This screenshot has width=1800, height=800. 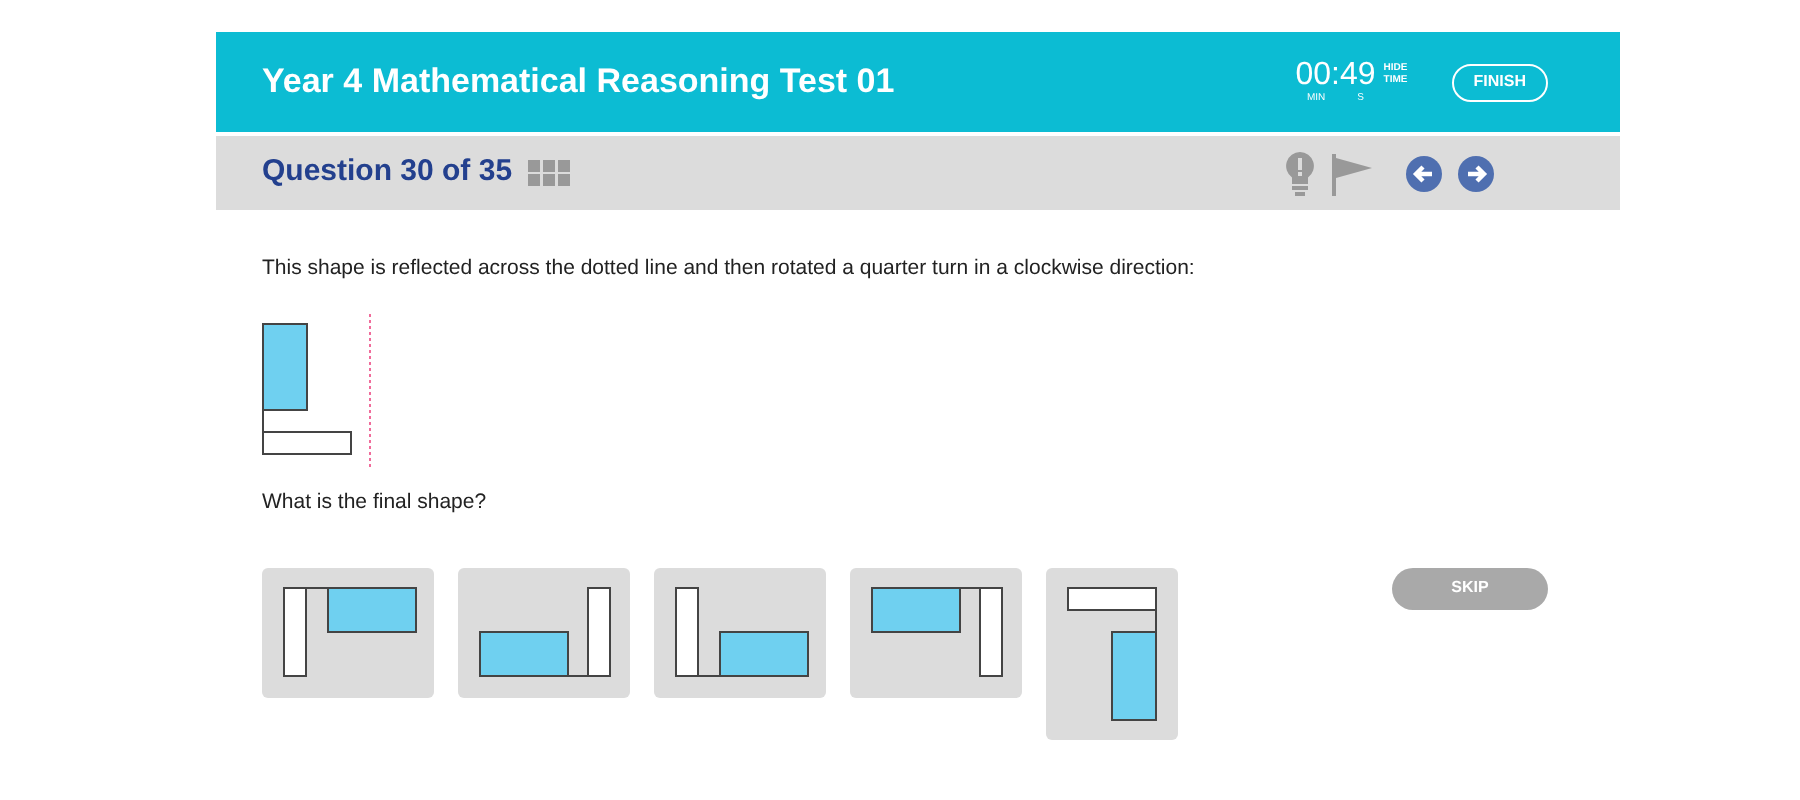 I want to click on question-prompt: This shape is reflected across the dotted line and then rotated a quarter turn in a clockwise direction:, so click(x=729, y=269).